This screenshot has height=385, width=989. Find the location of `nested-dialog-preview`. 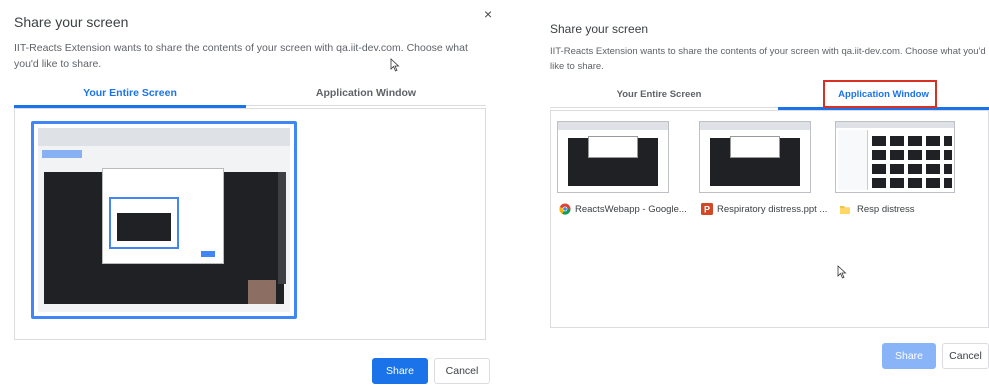

nested-dialog-preview is located at coordinates (163, 216).